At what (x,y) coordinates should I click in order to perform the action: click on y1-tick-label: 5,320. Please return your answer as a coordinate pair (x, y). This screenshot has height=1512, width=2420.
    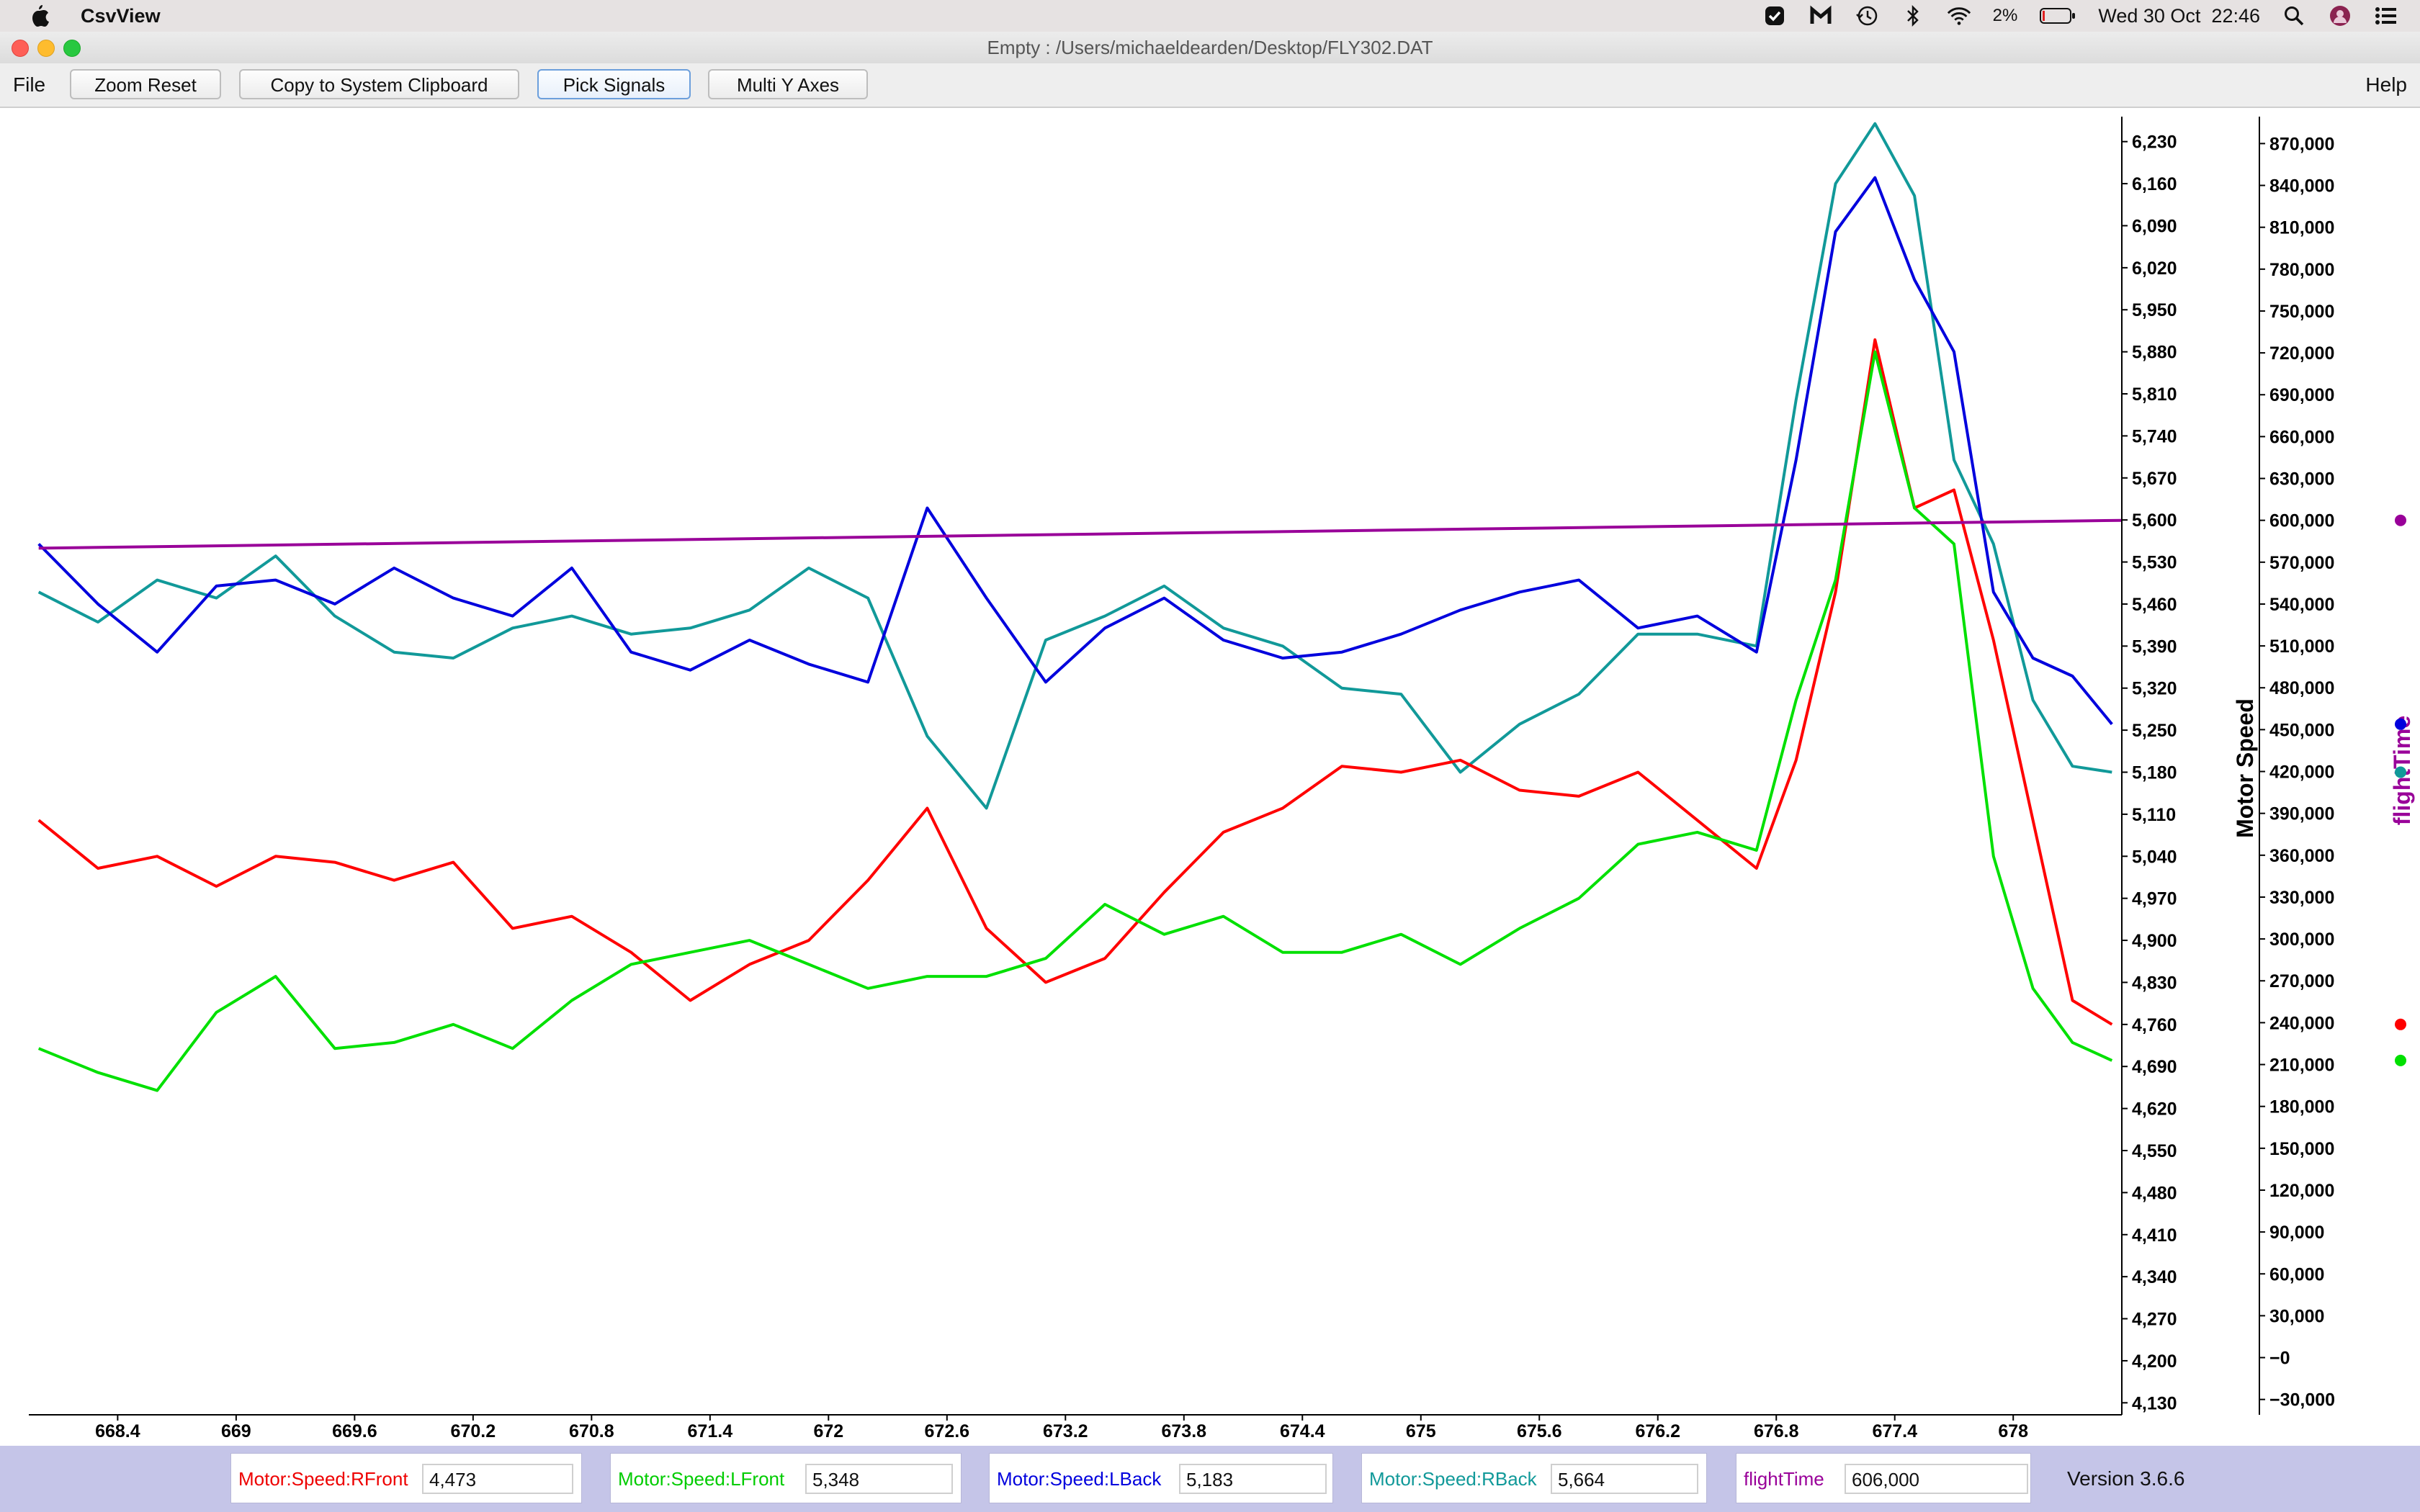
    Looking at the image, I should click on (2154, 689).